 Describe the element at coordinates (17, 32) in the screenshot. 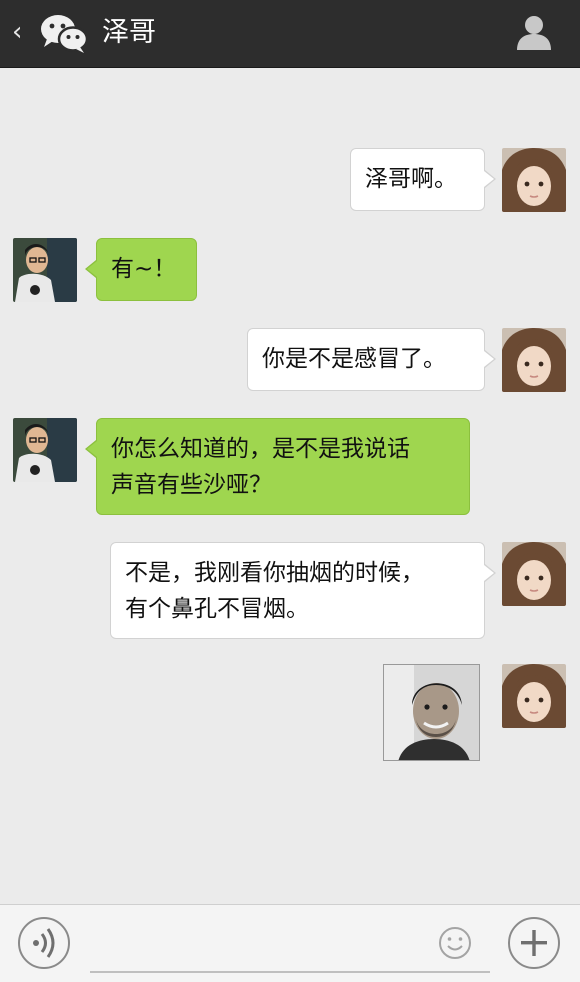

I see `chevron-left-icon: ‹` at that location.